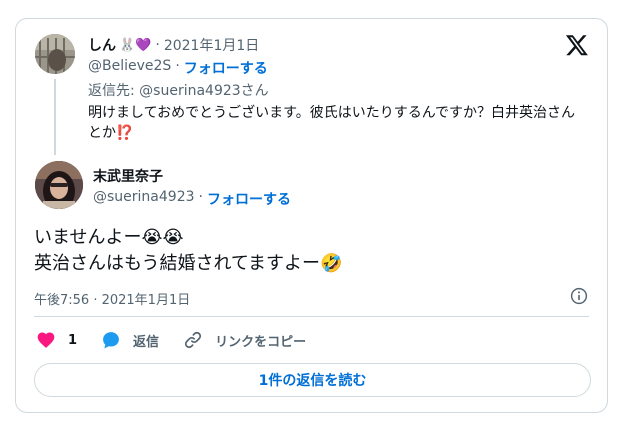 This screenshot has width=640, height=424. I want to click on parent-follow-link: フォローする, so click(226, 68).